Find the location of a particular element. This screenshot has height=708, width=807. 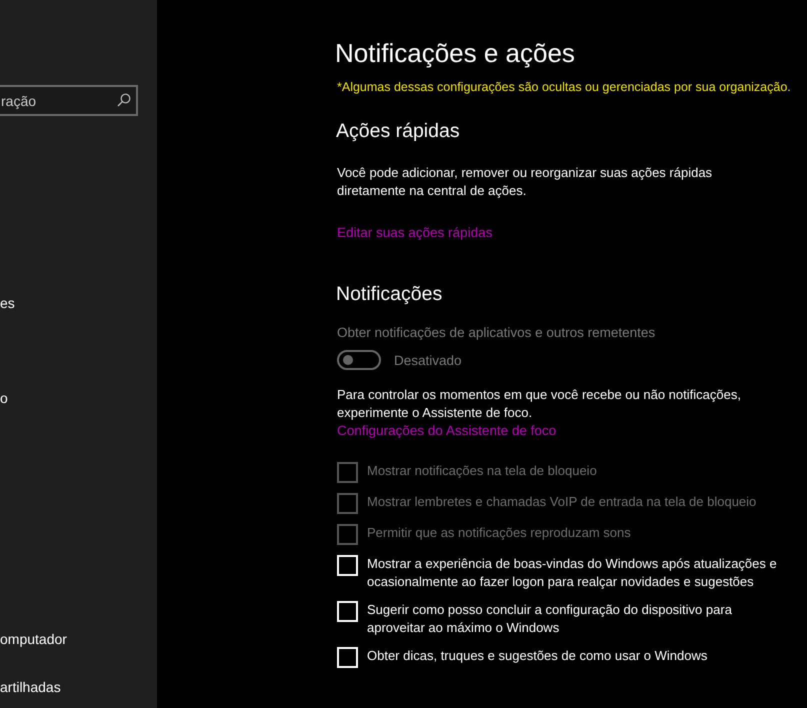

section-heading: Notificações is located at coordinates (389, 294).